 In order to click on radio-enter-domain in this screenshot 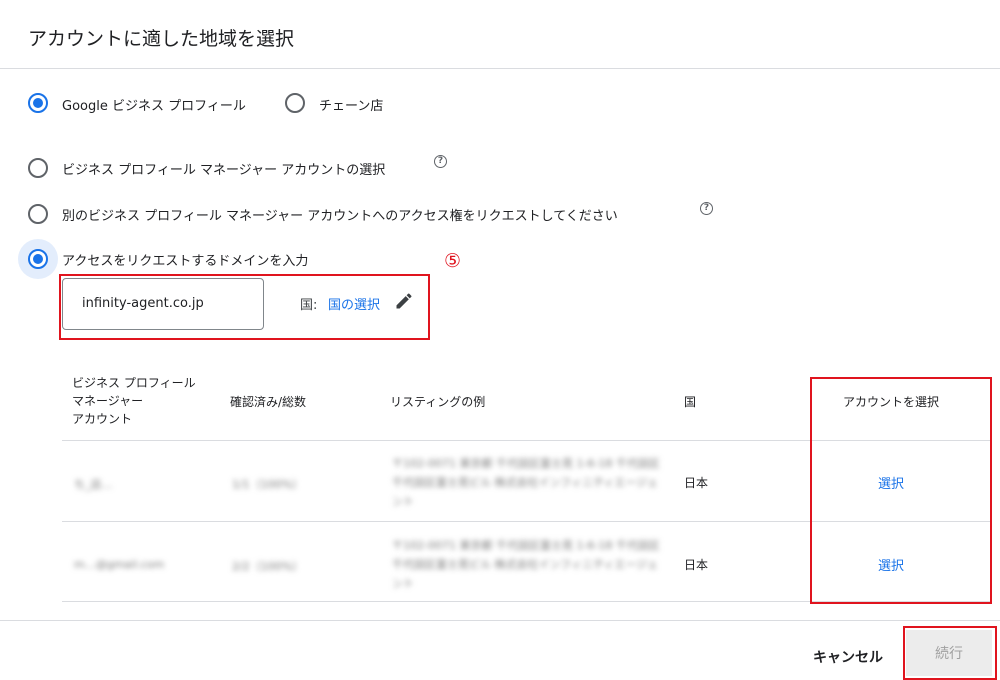, I will do `click(38, 259)`.